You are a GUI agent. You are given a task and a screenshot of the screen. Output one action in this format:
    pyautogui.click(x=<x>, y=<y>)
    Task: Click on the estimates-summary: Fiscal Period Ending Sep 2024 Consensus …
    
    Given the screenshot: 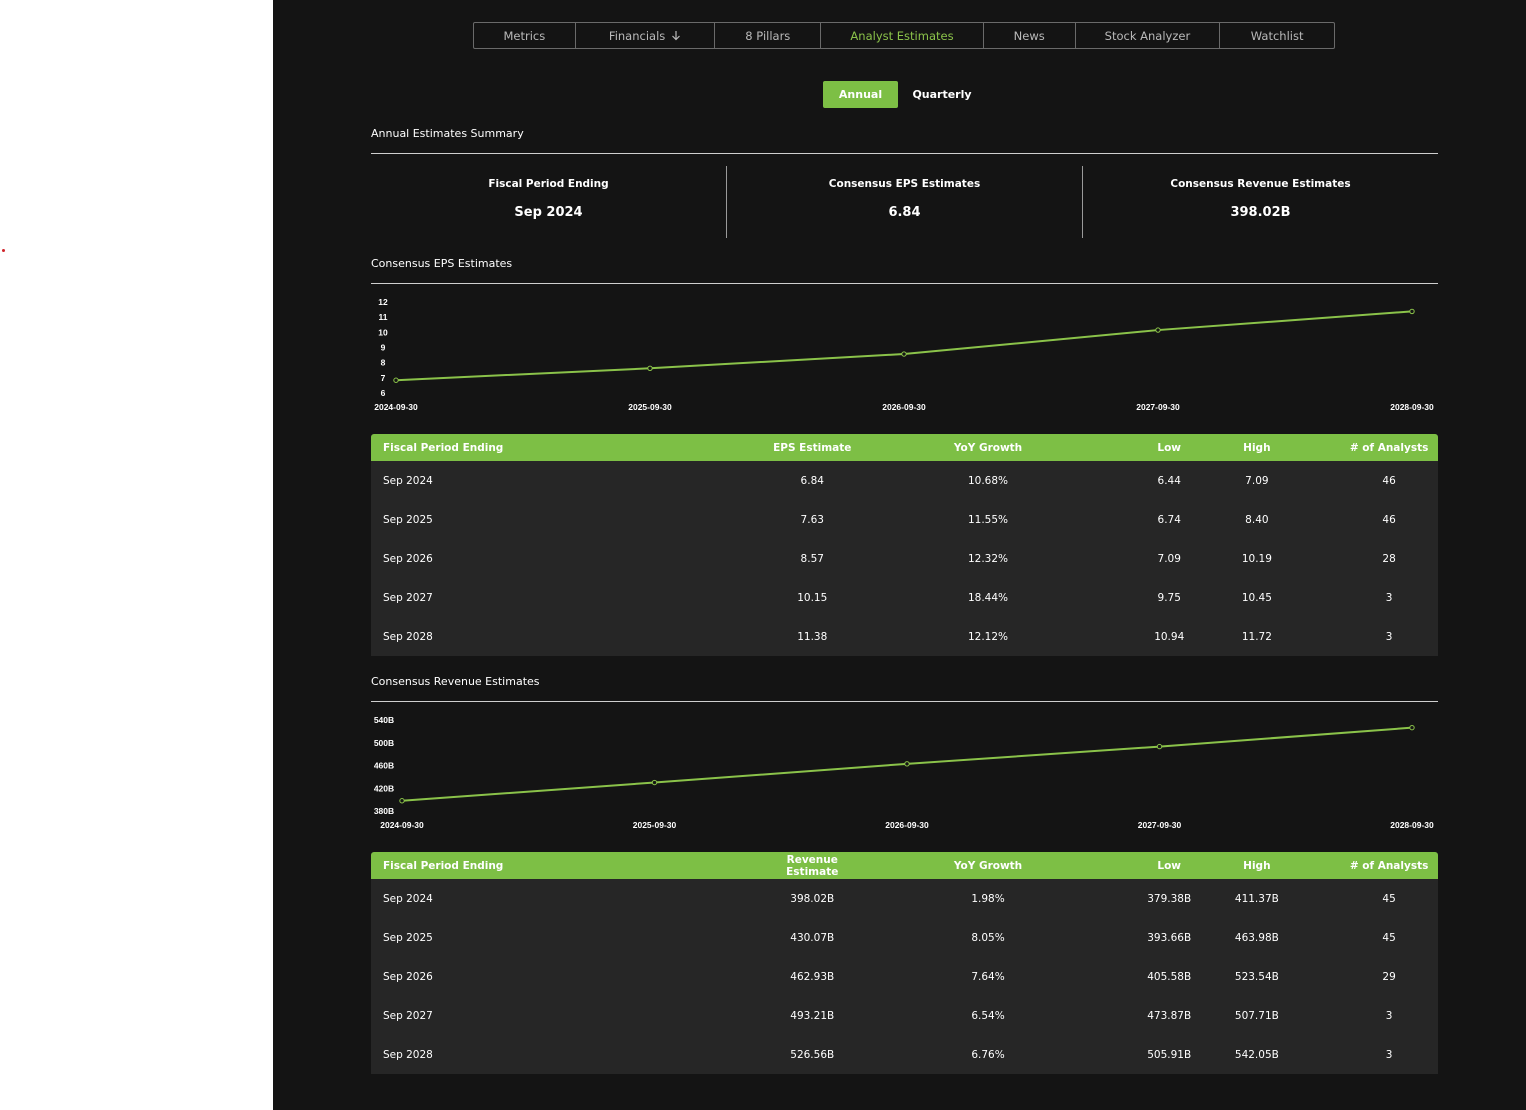 What is the action you would take?
    pyautogui.click(x=904, y=202)
    